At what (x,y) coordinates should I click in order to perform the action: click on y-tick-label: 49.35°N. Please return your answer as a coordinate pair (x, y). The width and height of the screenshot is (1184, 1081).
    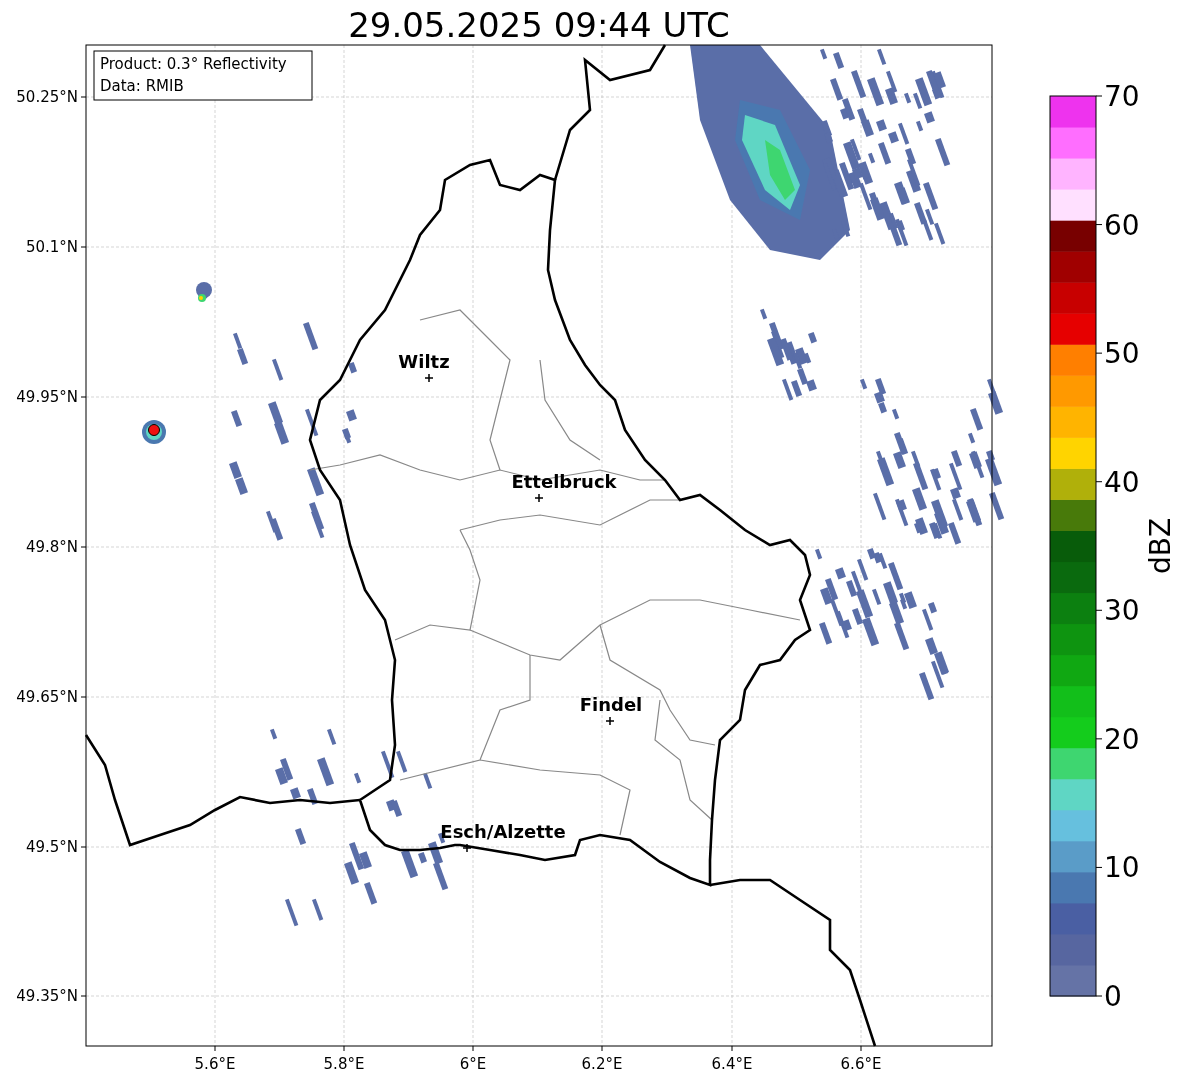
    Looking at the image, I should click on (47, 996).